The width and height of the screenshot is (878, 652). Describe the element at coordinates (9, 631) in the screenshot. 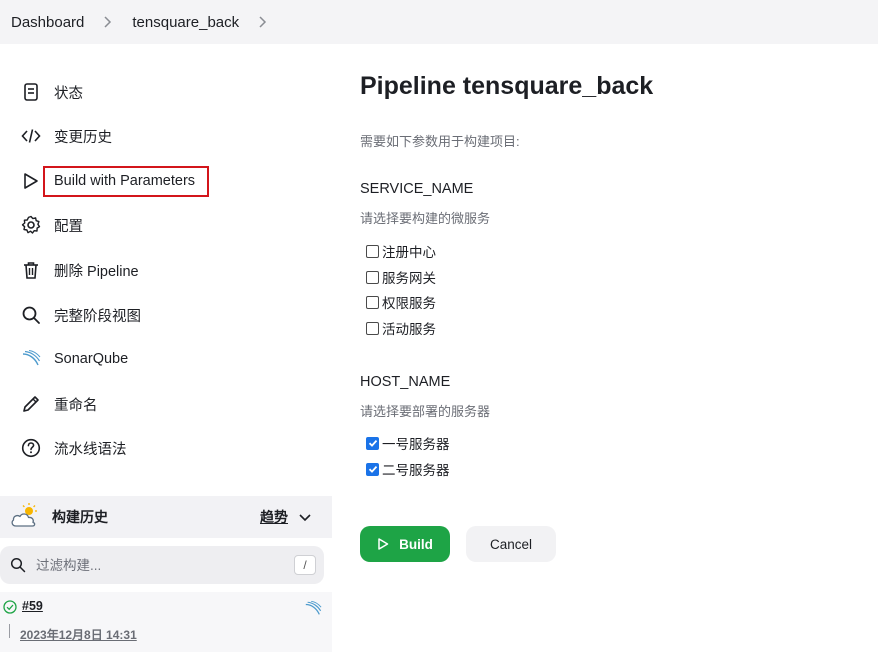

I see `timeline-divider` at that location.